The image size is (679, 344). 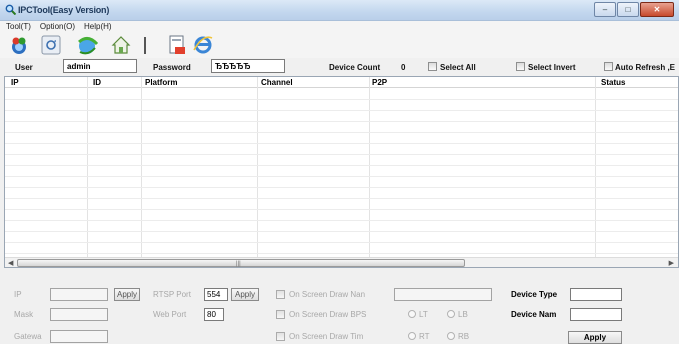 I want to click on mask-input, so click(x=79, y=314).